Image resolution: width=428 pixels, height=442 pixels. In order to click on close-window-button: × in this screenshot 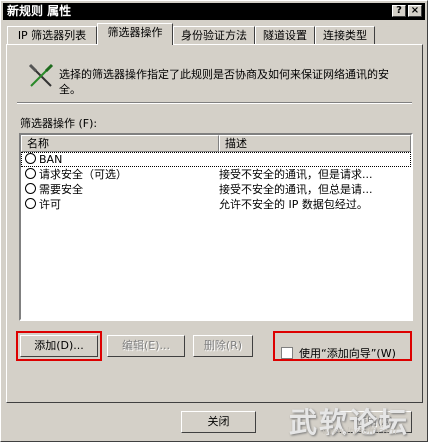, I will do `click(415, 11)`.